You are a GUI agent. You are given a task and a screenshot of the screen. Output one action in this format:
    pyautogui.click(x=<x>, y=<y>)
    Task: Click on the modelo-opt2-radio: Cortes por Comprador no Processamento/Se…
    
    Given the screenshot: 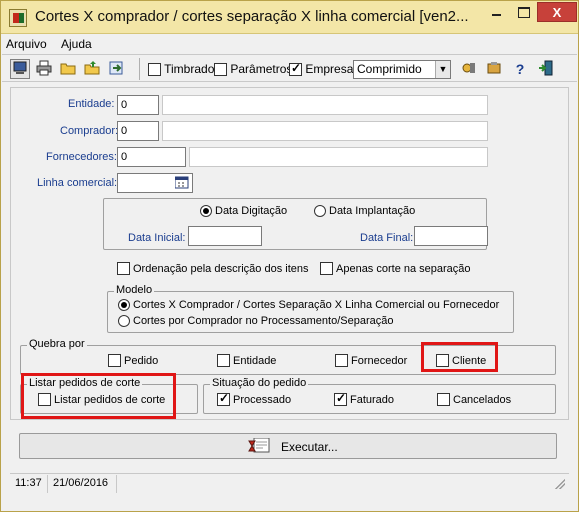 What is the action you would take?
    pyautogui.click(x=256, y=321)
    